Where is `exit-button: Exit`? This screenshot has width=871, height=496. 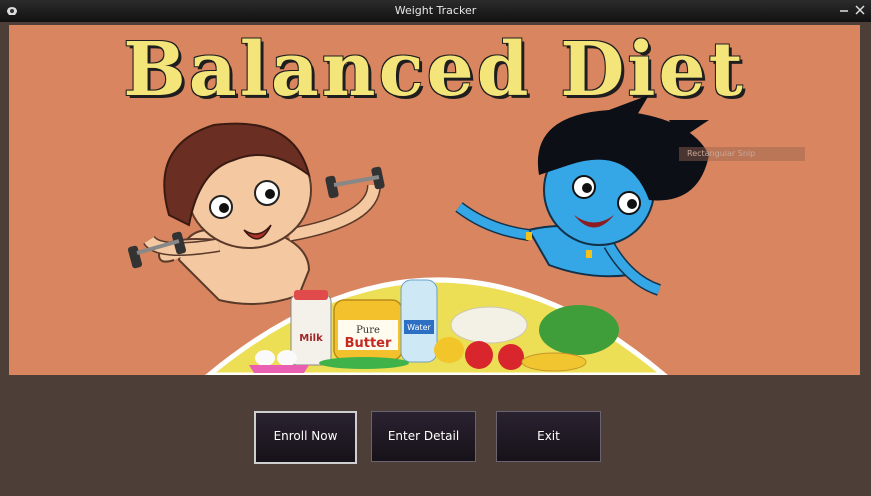 exit-button: Exit is located at coordinates (548, 436).